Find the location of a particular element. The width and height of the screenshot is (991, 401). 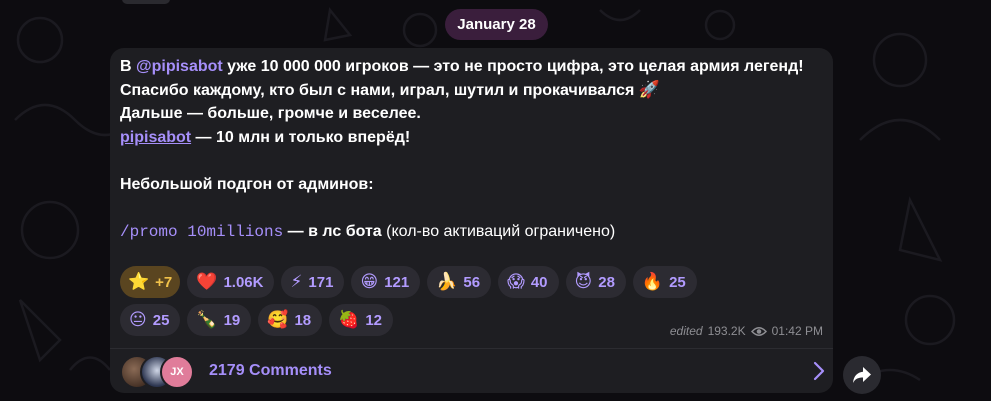

reaction-devil: 😈 28 is located at coordinates (595, 282).